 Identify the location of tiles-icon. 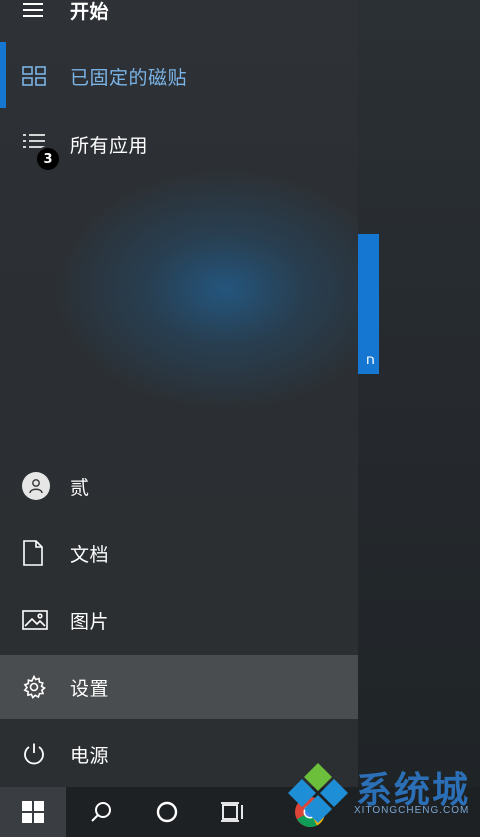
(35, 76).